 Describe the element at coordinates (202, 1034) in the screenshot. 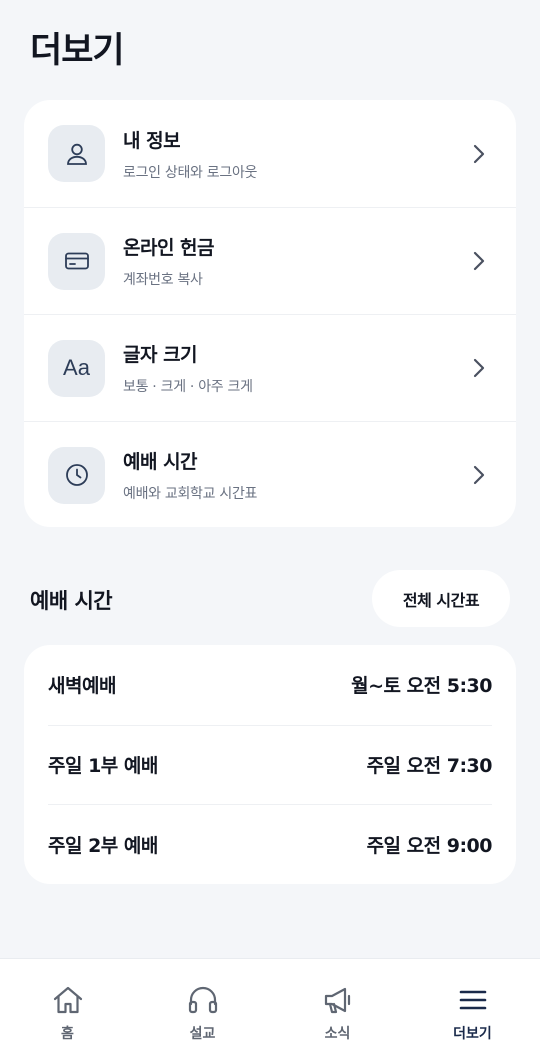

I see `nav-label: 설교` at that location.